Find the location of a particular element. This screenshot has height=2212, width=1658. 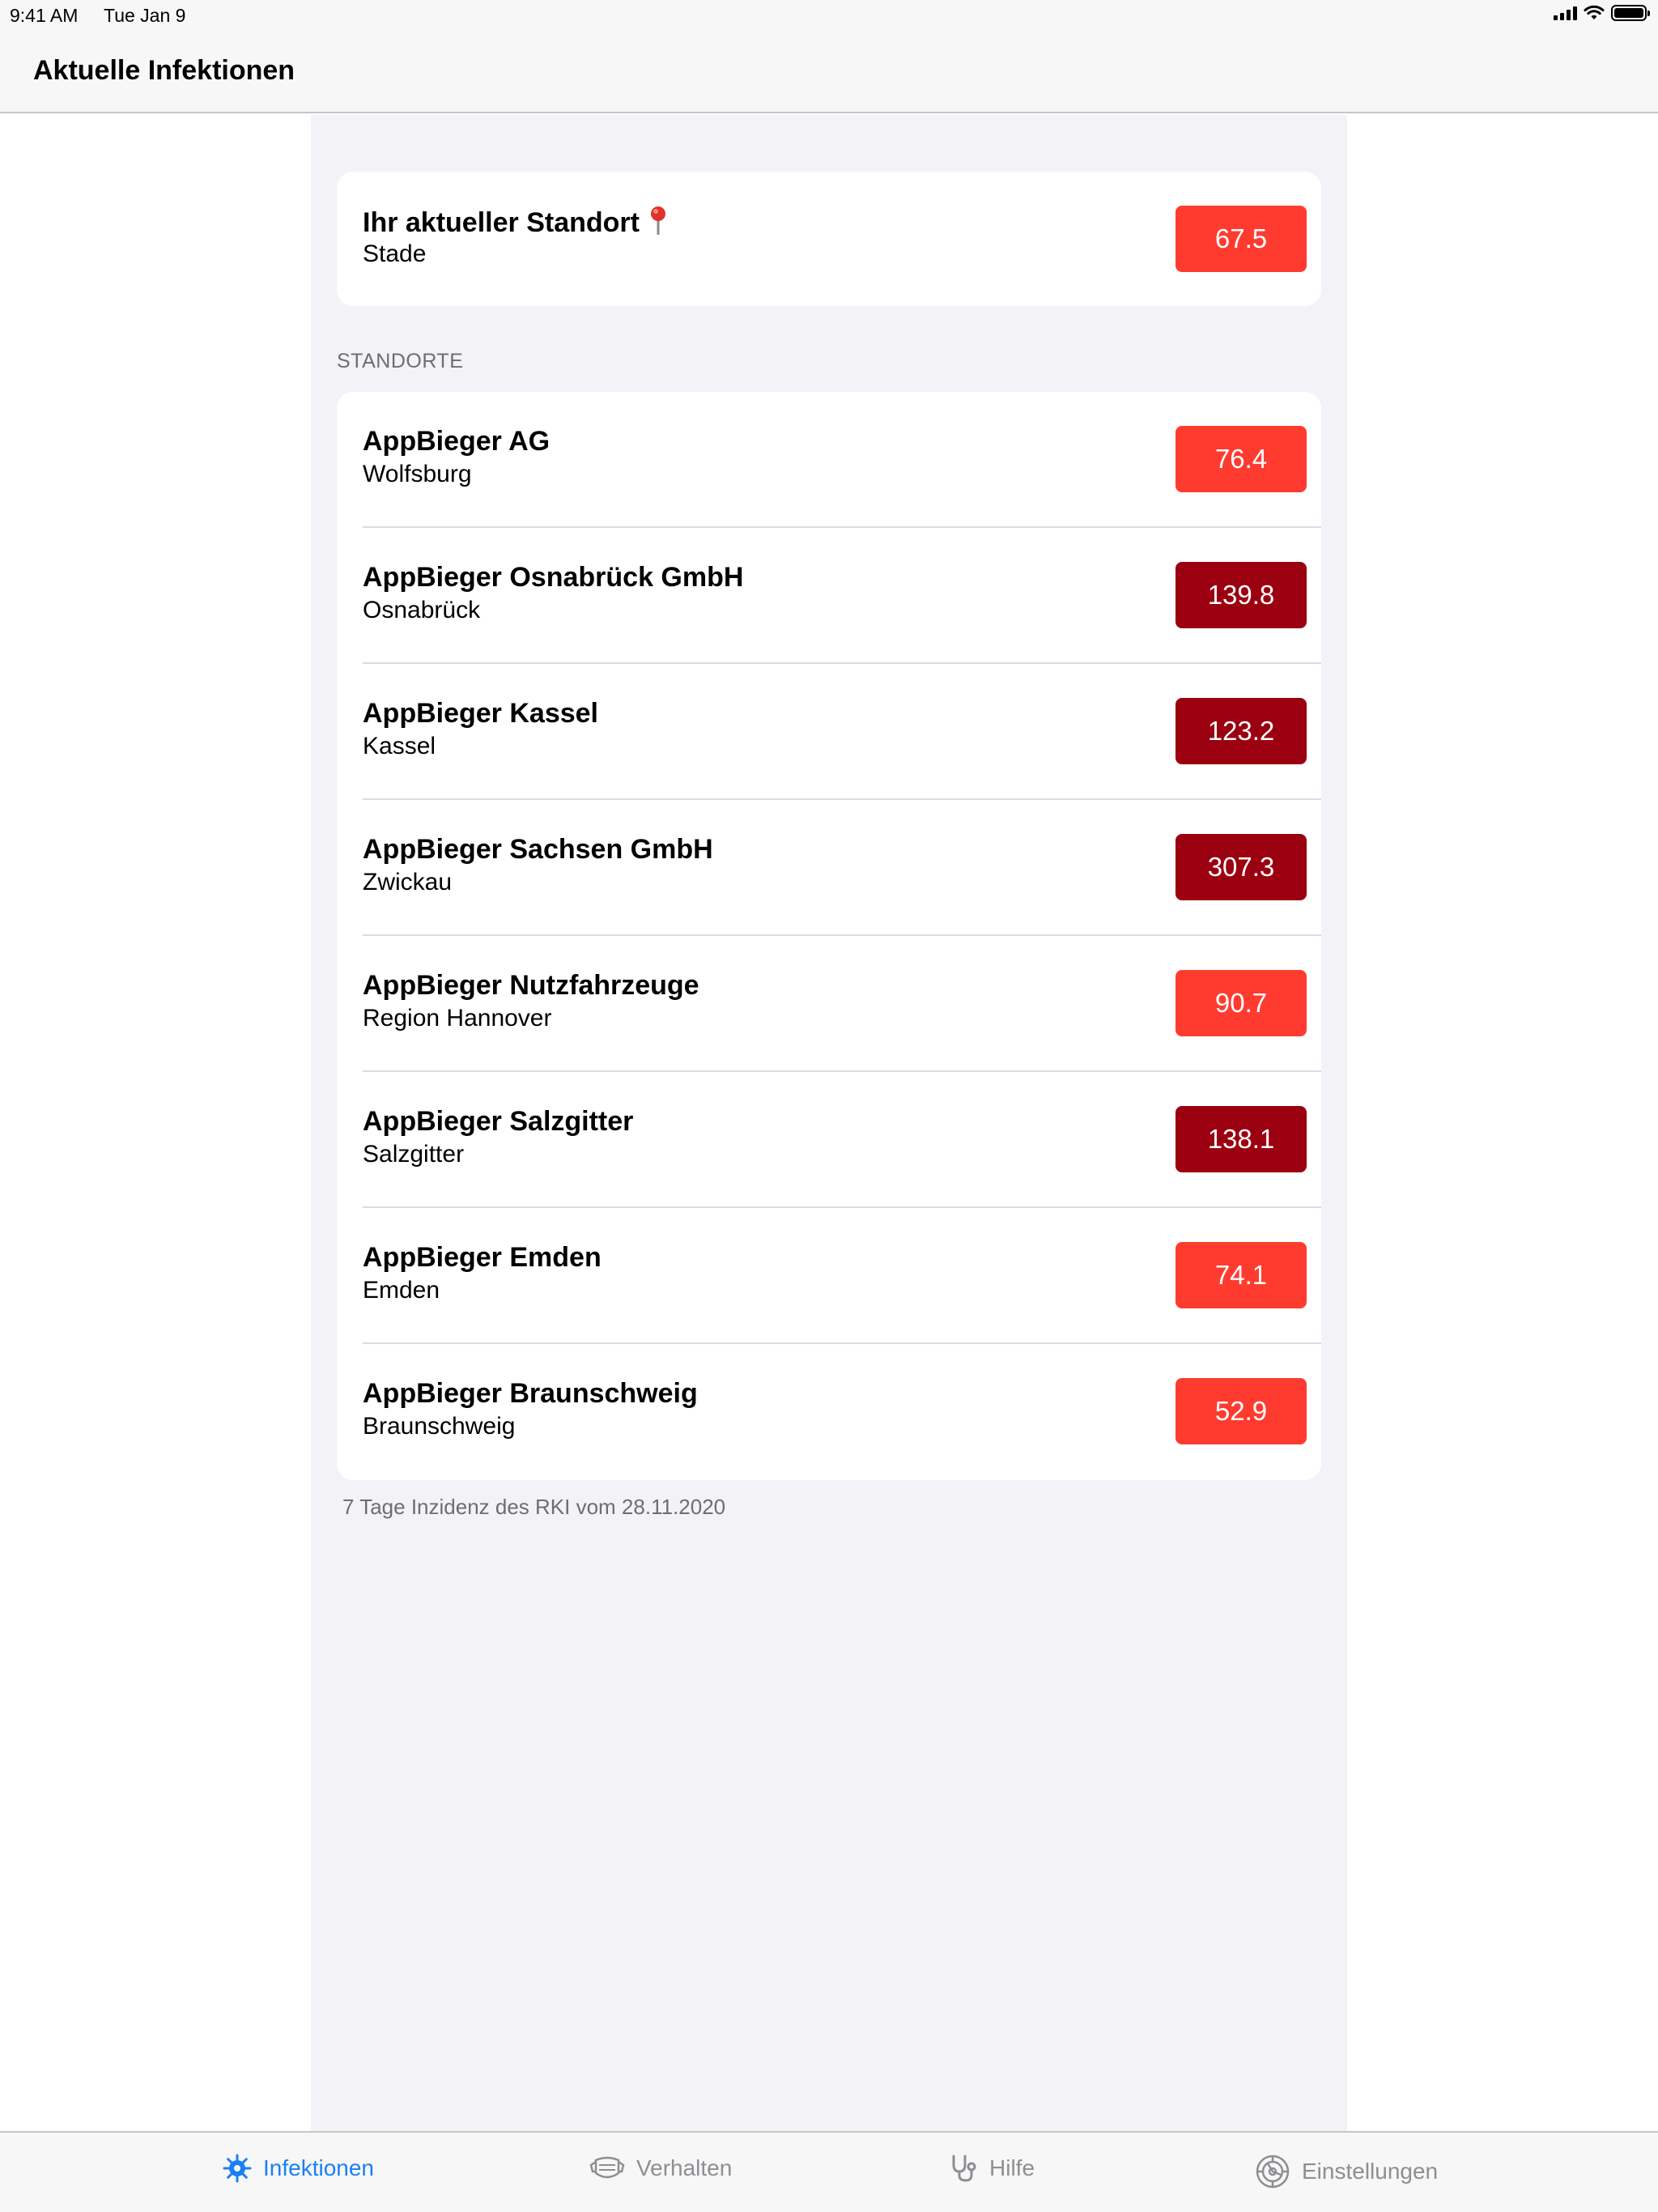

status-date: Tue Jan 9 is located at coordinates (145, 16).